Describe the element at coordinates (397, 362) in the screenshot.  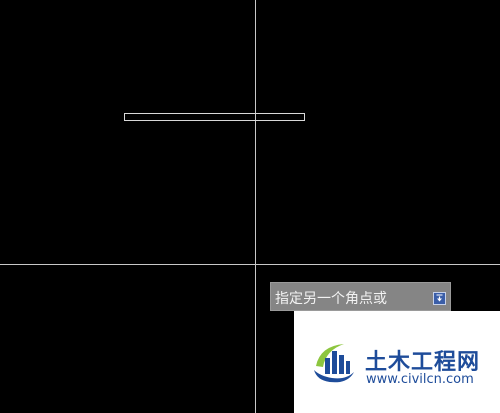
I see `watermark: 土木工程网 www.civilcn.com` at that location.